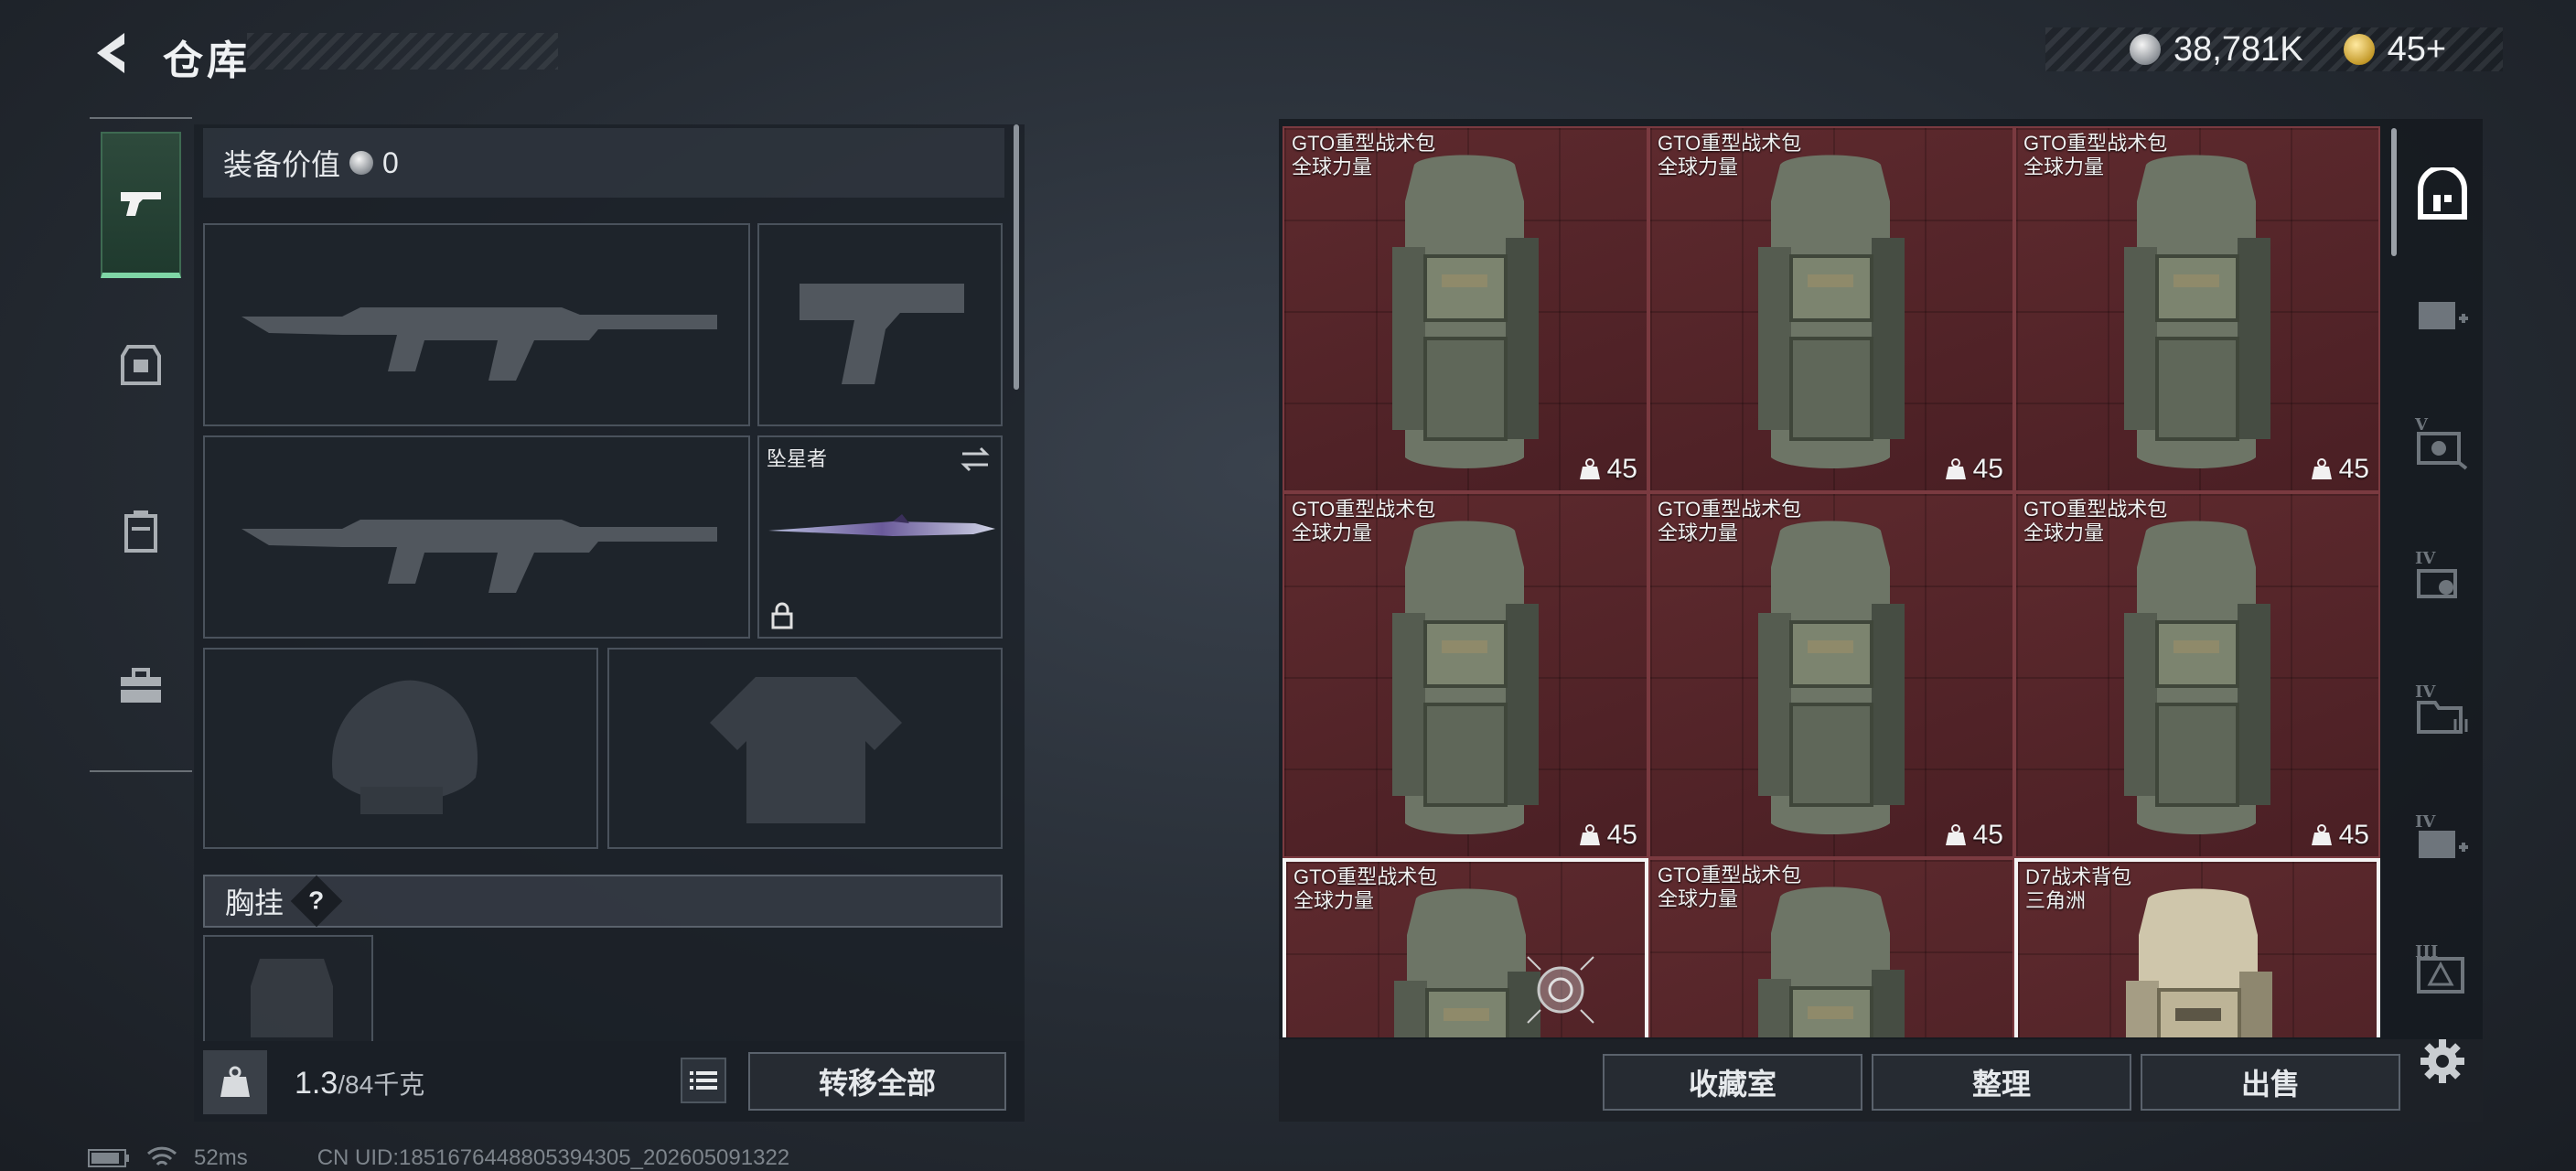 The image size is (2576, 1171). I want to click on storage-item: GTO重型战术包 全球力量, so click(1831, 947).